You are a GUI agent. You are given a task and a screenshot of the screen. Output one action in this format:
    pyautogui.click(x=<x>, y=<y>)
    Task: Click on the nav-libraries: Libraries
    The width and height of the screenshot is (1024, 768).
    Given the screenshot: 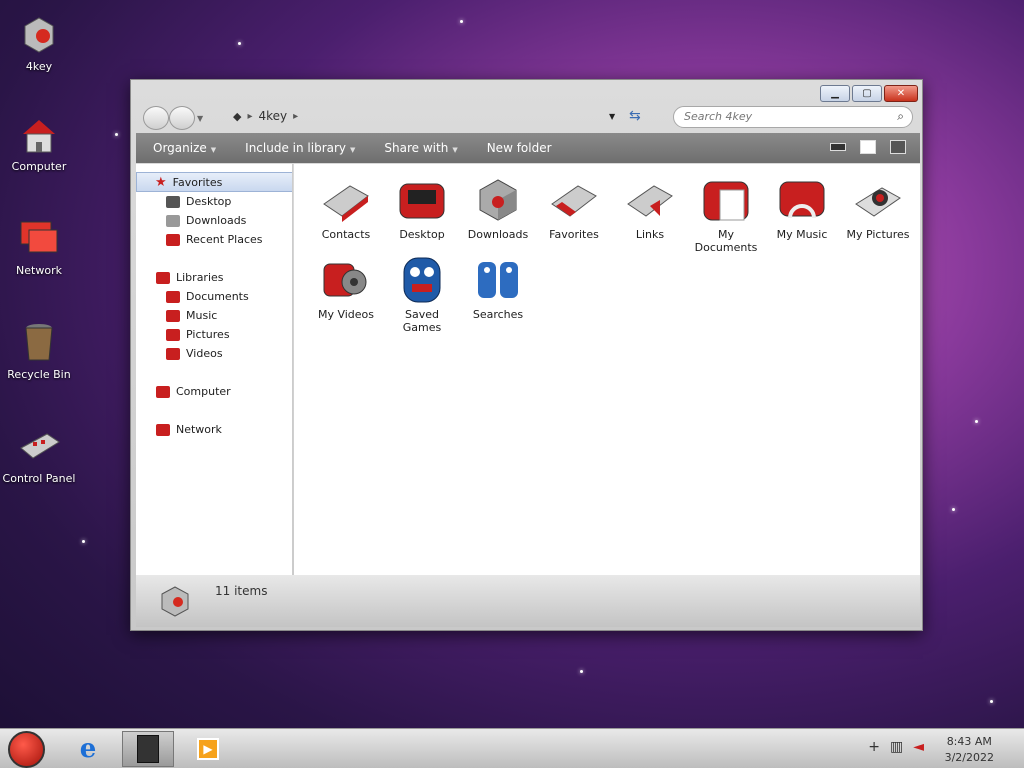 What is the action you would take?
    pyautogui.click(x=190, y=277)
    